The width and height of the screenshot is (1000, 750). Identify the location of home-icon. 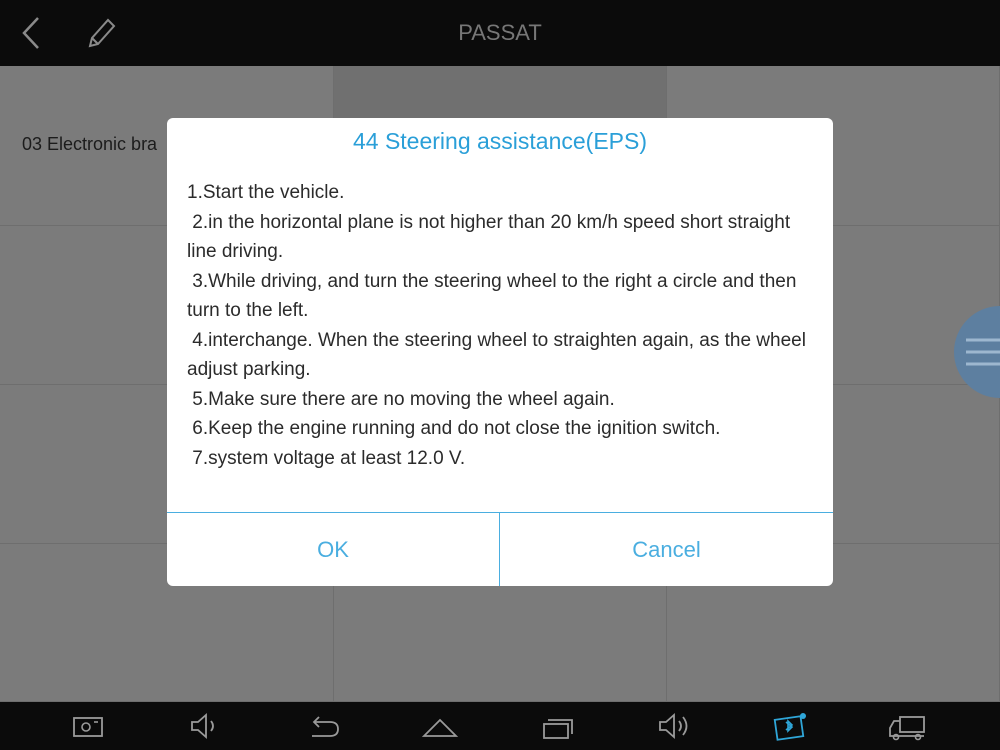
(440, 727).